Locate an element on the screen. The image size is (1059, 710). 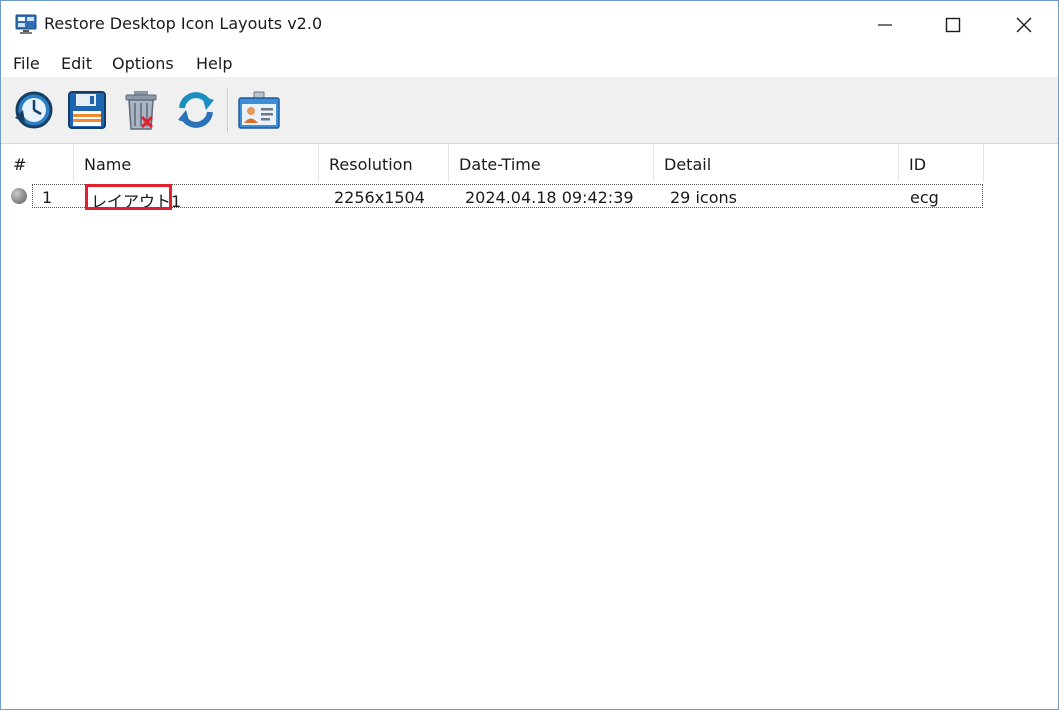
cell-detail: 29 icons is located at coordinates (703, 197).